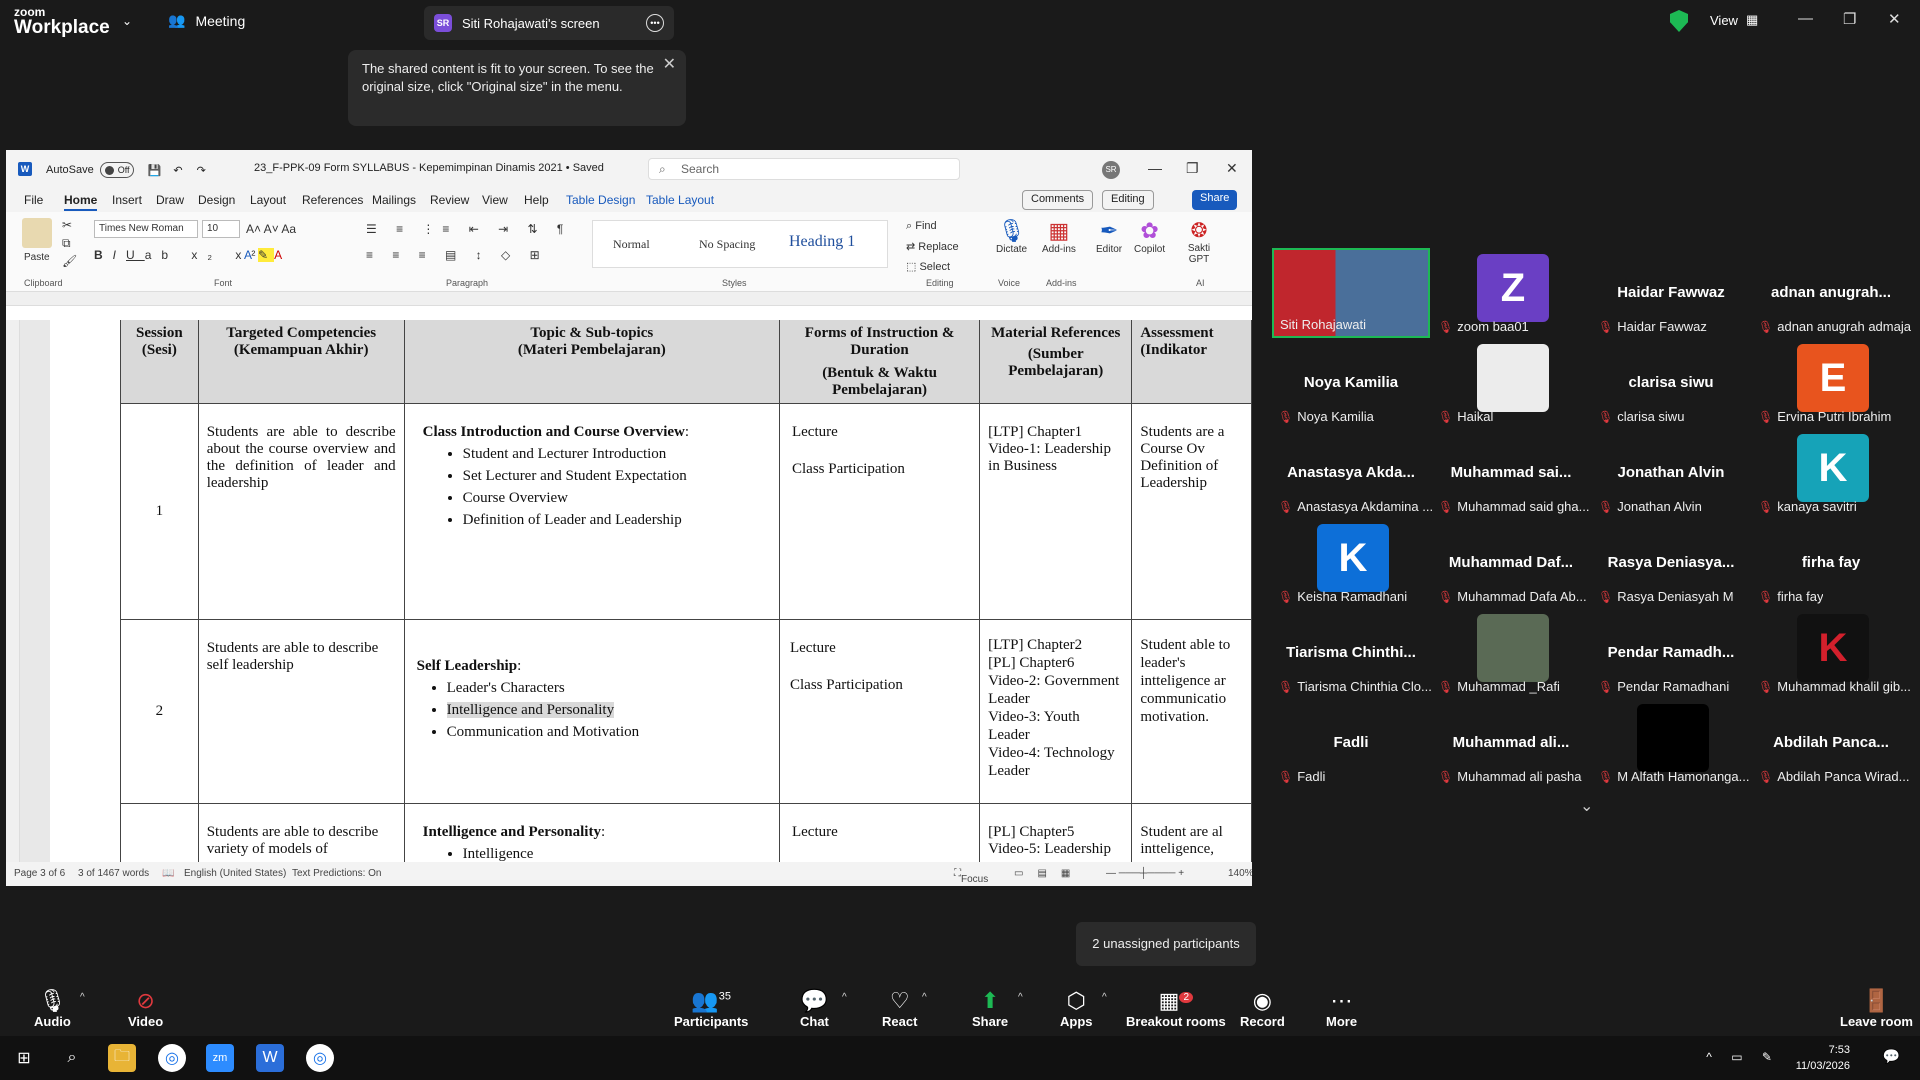  I want to click on participant-tile: Jonathan Alvin 🎙 Jonathan Alvin, so click(1671, 474).